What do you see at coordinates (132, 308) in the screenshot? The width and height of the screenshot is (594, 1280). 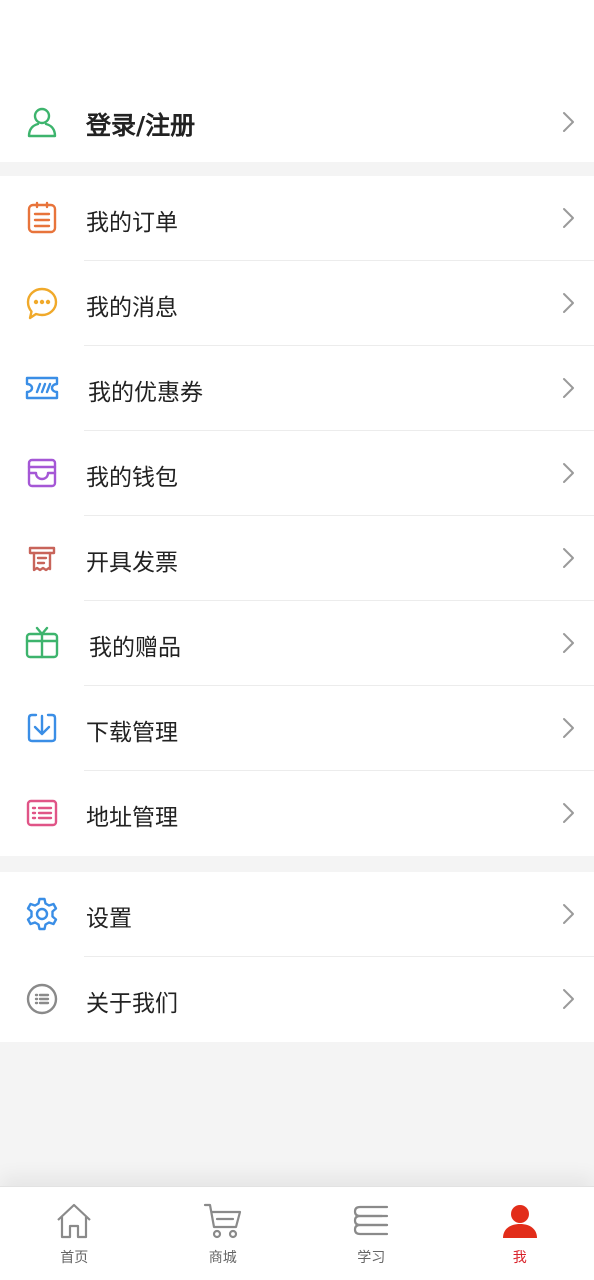 I see `menu-item-label: 我的消息` at bounding box center [132, 308].